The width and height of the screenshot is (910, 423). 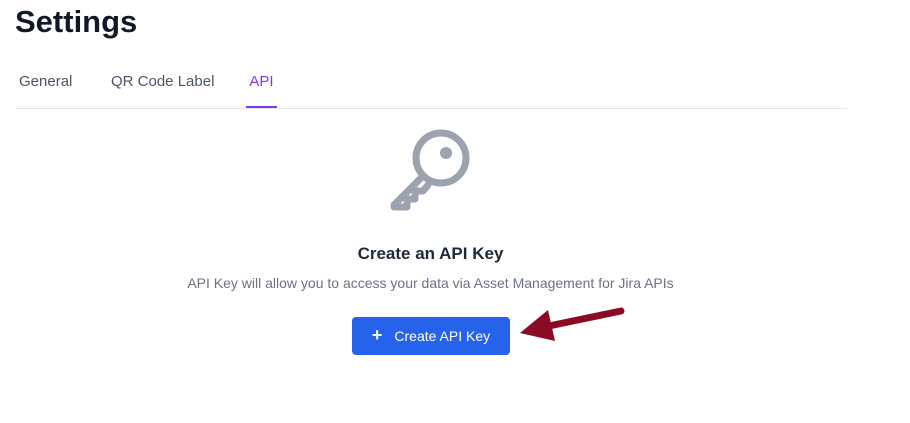 I want to click on plus-icon: +, so click(x=377, y=334).